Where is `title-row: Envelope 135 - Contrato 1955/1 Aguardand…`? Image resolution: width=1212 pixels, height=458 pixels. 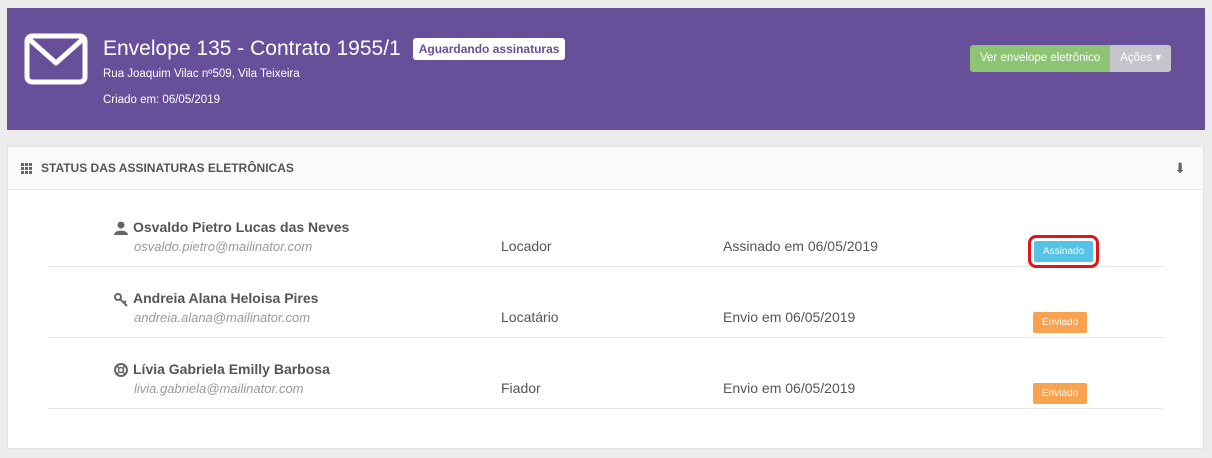 title-row: Envelope 135 - Contrato 1955/1 Aguardand… is located at coordinates (334, 49).